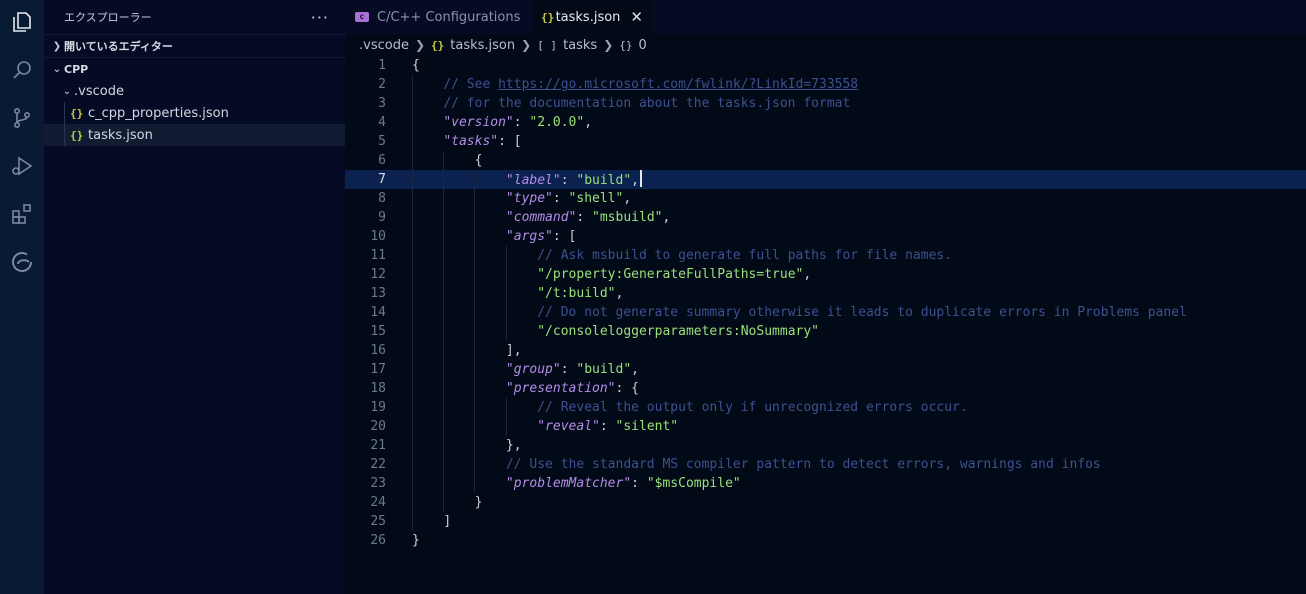 The height and width of the screenshot is (594, 1306). Describe the element at coordinates (825, 521) in the screenshot. I see `code-line: 25 ]` at that location.